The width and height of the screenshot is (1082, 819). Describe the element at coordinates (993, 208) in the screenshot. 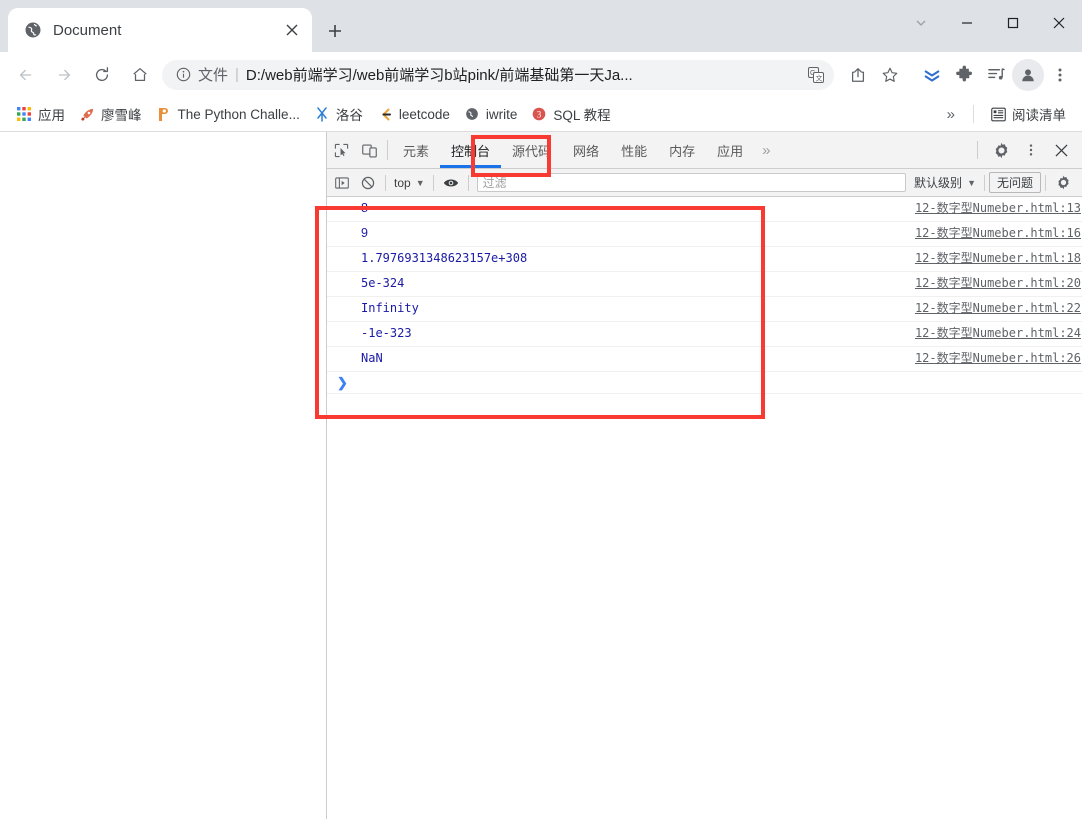

I see `console-message-source-link: 12-数字型Numeber.html:13` at that location.